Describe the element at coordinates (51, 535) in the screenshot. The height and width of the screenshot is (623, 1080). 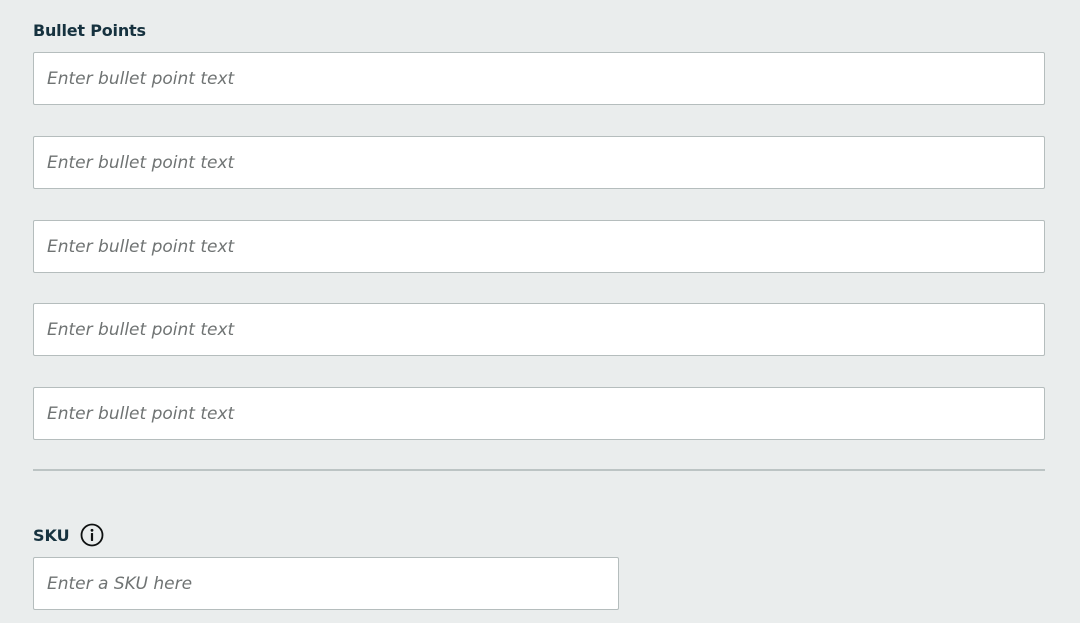
I see `sku-label: SKU` at that location.